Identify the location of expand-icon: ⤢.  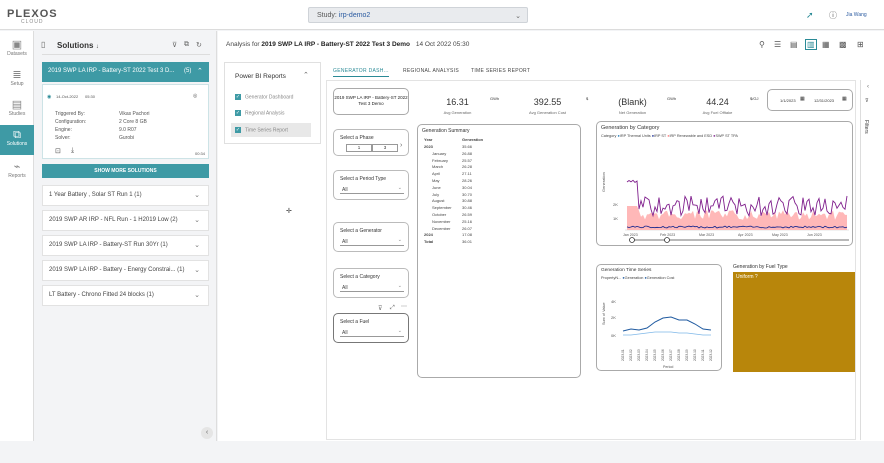
(392, 308).